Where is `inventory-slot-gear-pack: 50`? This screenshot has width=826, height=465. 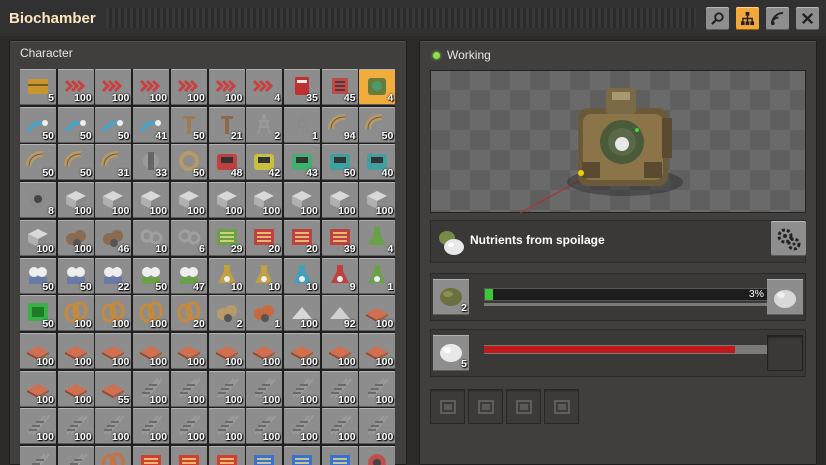 inventory-slot-gear-pack: 50 is located at coordinates (38, 275).